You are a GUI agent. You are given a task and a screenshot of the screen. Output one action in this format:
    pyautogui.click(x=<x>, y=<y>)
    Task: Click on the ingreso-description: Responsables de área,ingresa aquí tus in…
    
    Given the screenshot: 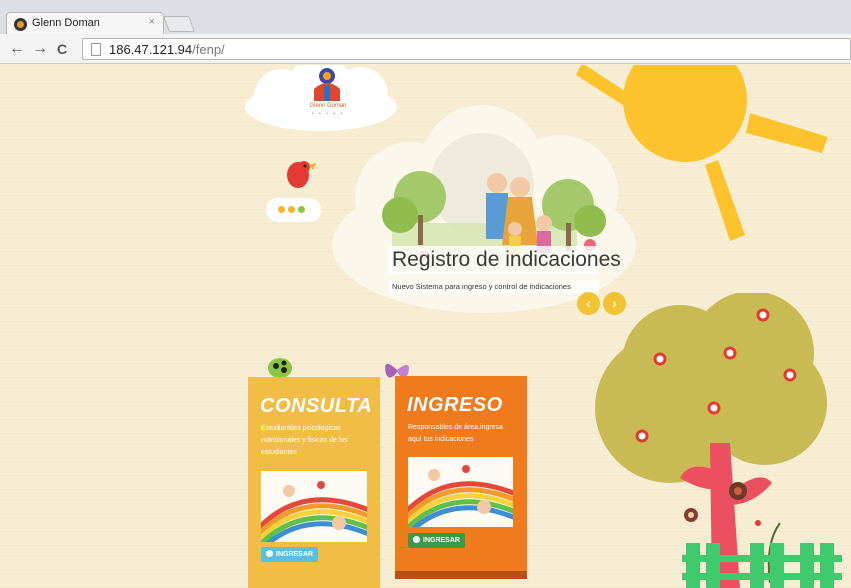 What is the action you would take?
    pyautogui.click(x=455, y=433)
    